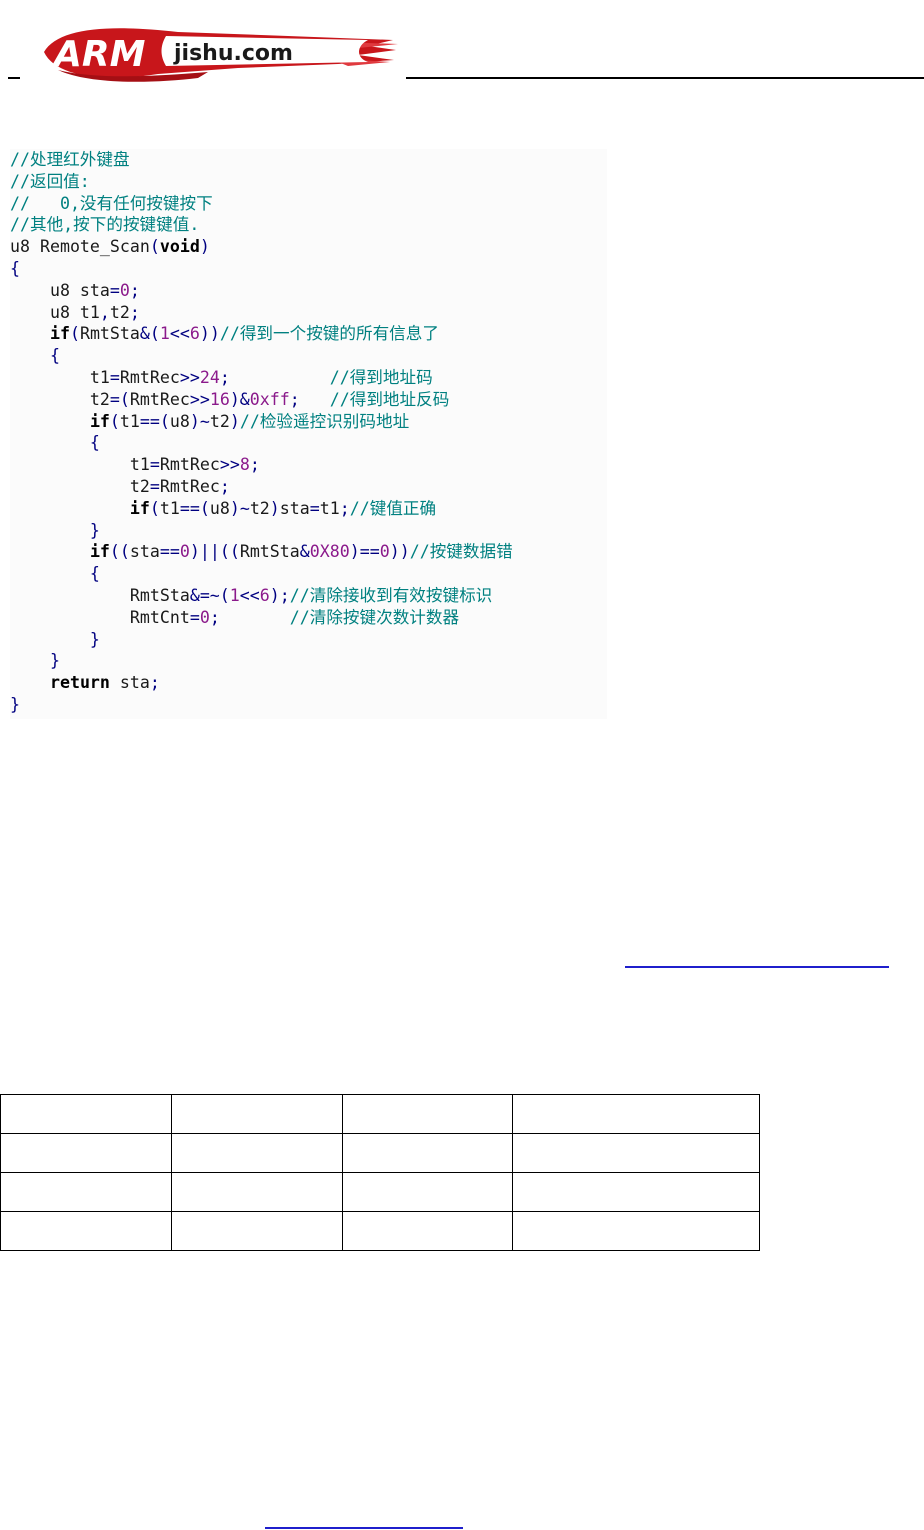  Describe the element at coordinates (294, 508) in the screenshot. I see `code-token: sta` at that location.